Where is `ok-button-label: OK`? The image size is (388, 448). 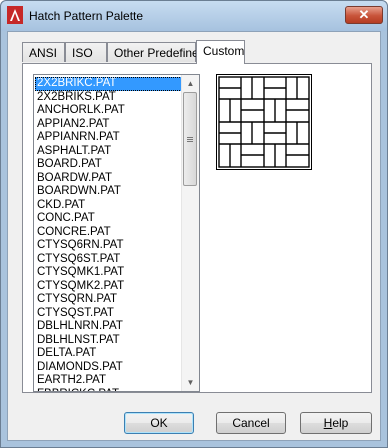 ok-button-label: OK is located at coordinates (159, 423).